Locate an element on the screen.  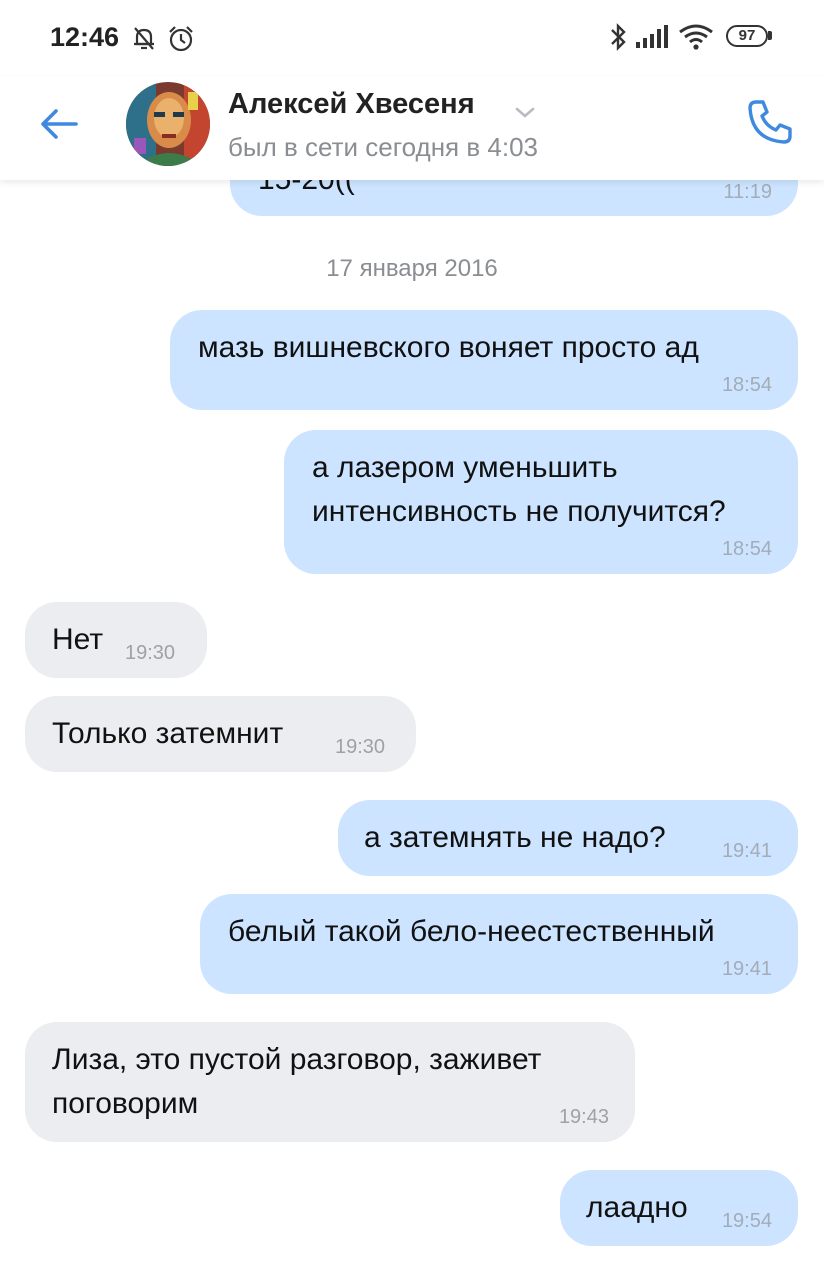
message-text: Лиза, это пустой разговор, заживет is located at coordinates (297, 1059).